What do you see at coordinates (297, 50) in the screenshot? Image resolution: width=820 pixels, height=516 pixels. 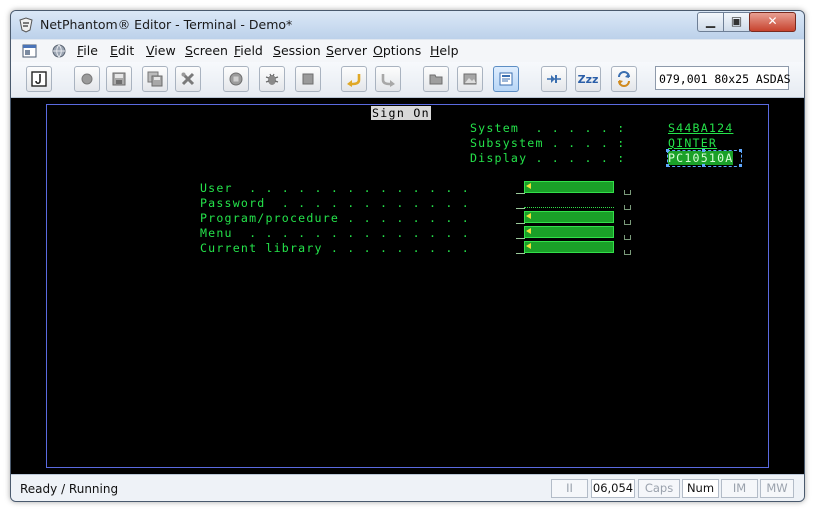 I see `menu-session: Session` at bounding box center [297, 50].